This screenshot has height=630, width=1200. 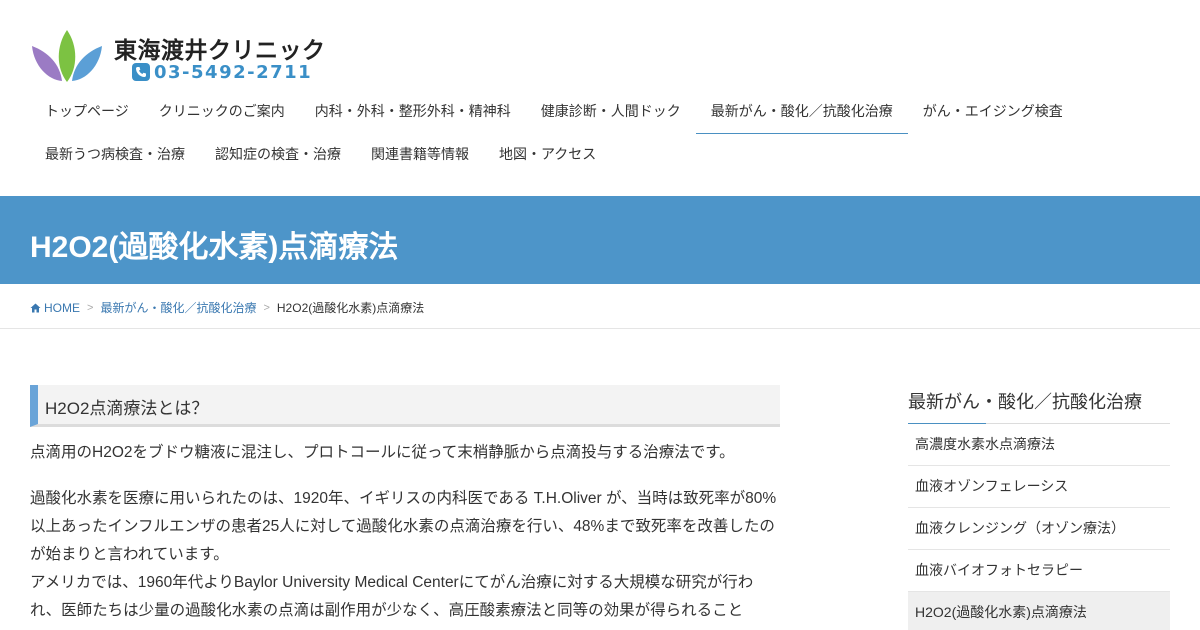 What do you see at coordinates (141, 72) in the screenshot?
I see `phone-icon` at bounding box center [141, 72].